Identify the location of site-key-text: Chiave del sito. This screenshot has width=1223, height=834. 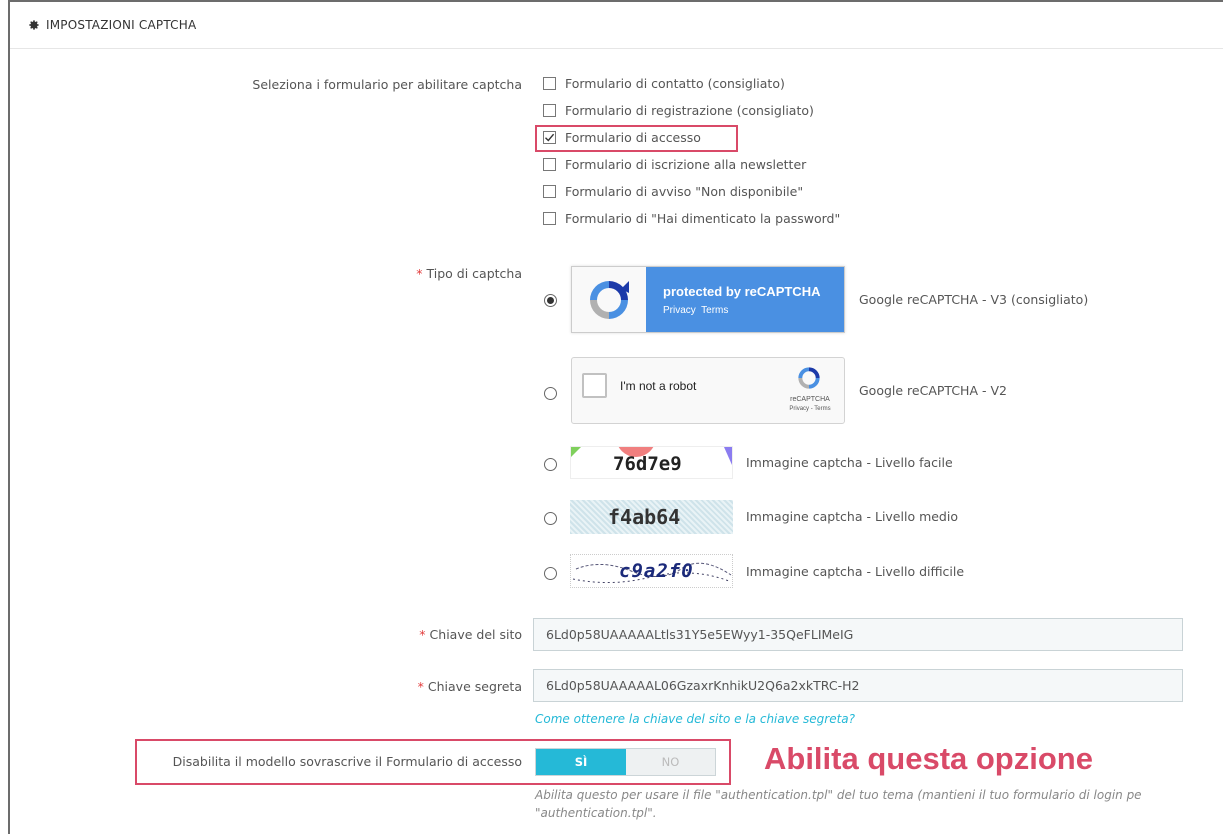
(475, 634).